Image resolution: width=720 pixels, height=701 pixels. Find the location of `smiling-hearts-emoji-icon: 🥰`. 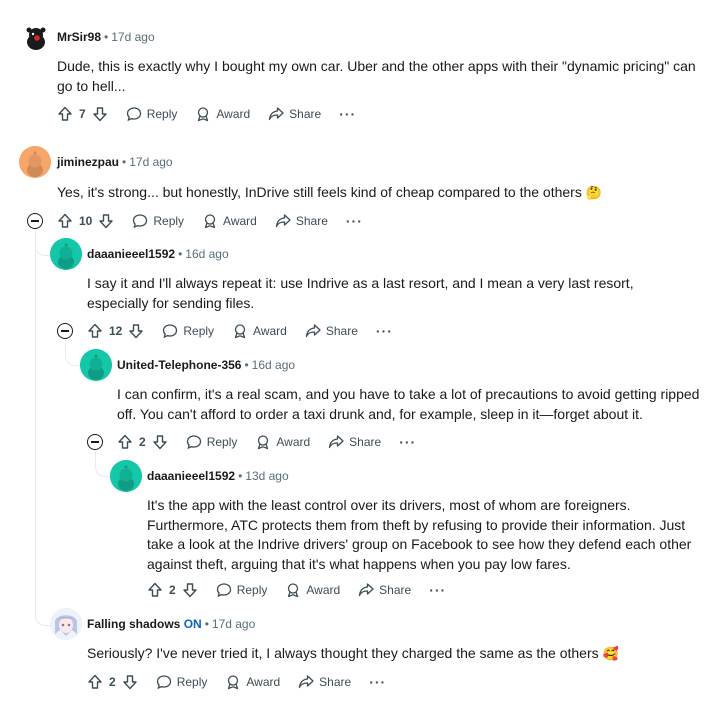

smiling-hearts-emoji-icon: 🥰 is located at coordinates (610, 653).